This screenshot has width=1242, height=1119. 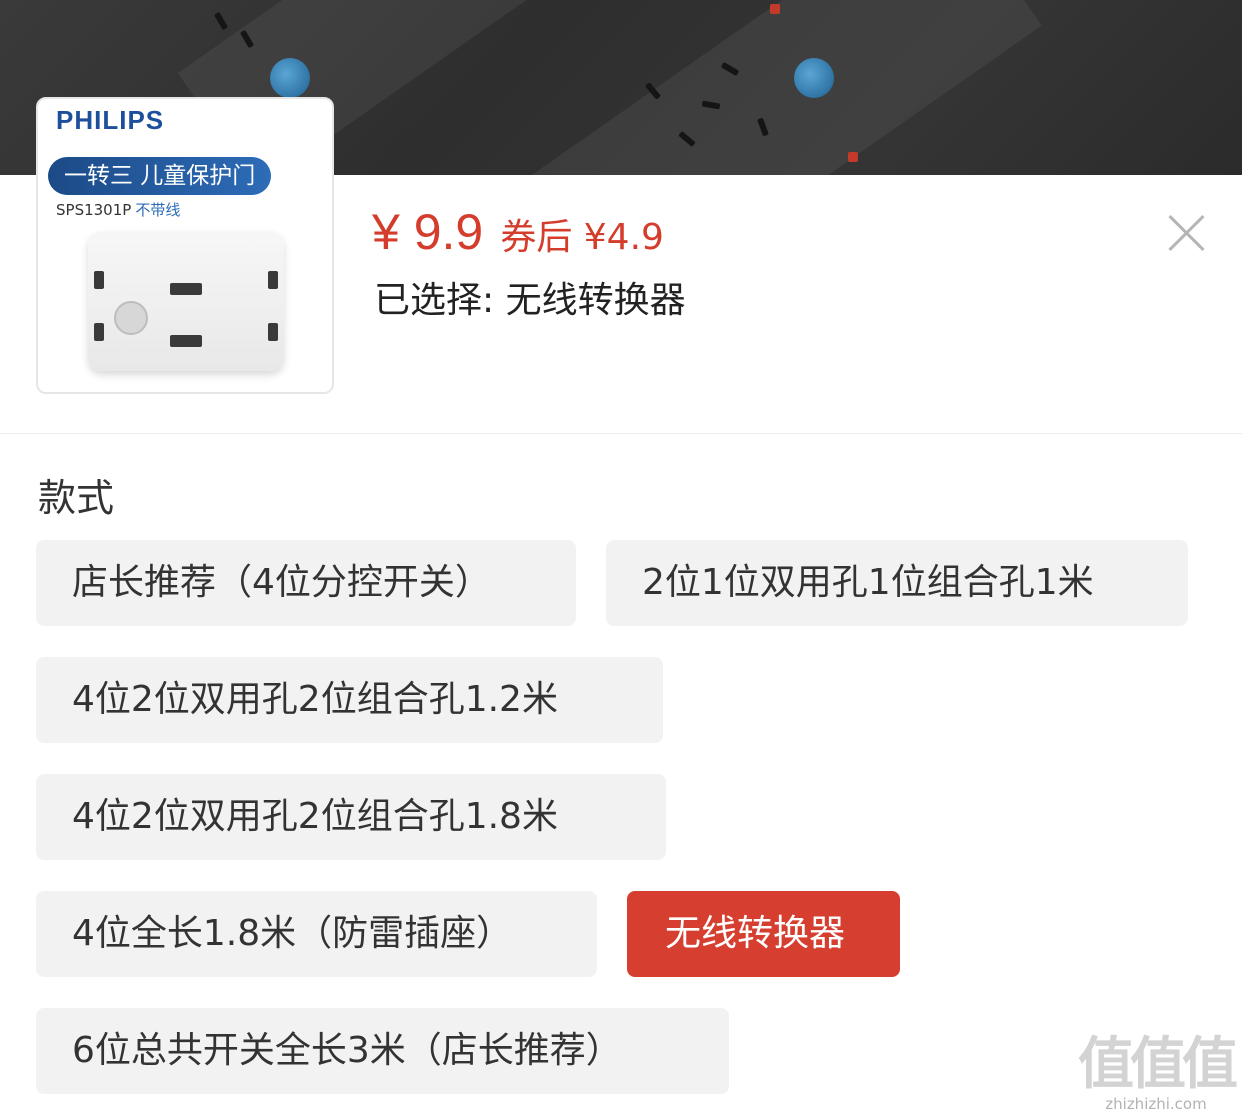 What do you see at coordinates (158, 210) in the screenshot?
I see `model-note: 不带线` at bounding box center [158, 210].